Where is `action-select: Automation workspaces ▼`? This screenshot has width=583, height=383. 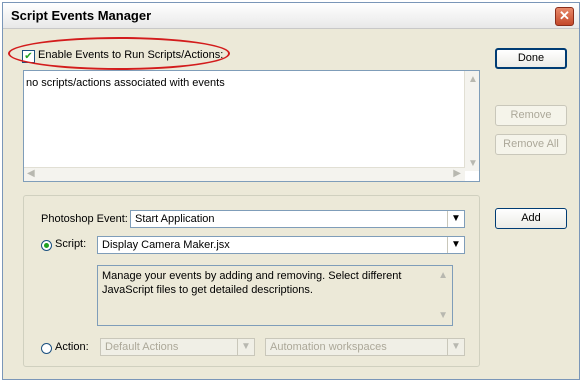 action-select: Automation workspaces ▼ is located at coordinates (365, 347).